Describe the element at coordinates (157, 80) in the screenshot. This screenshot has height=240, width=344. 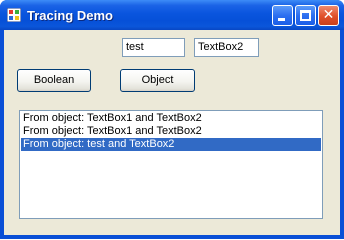
I see `object-button: Object` at that location.